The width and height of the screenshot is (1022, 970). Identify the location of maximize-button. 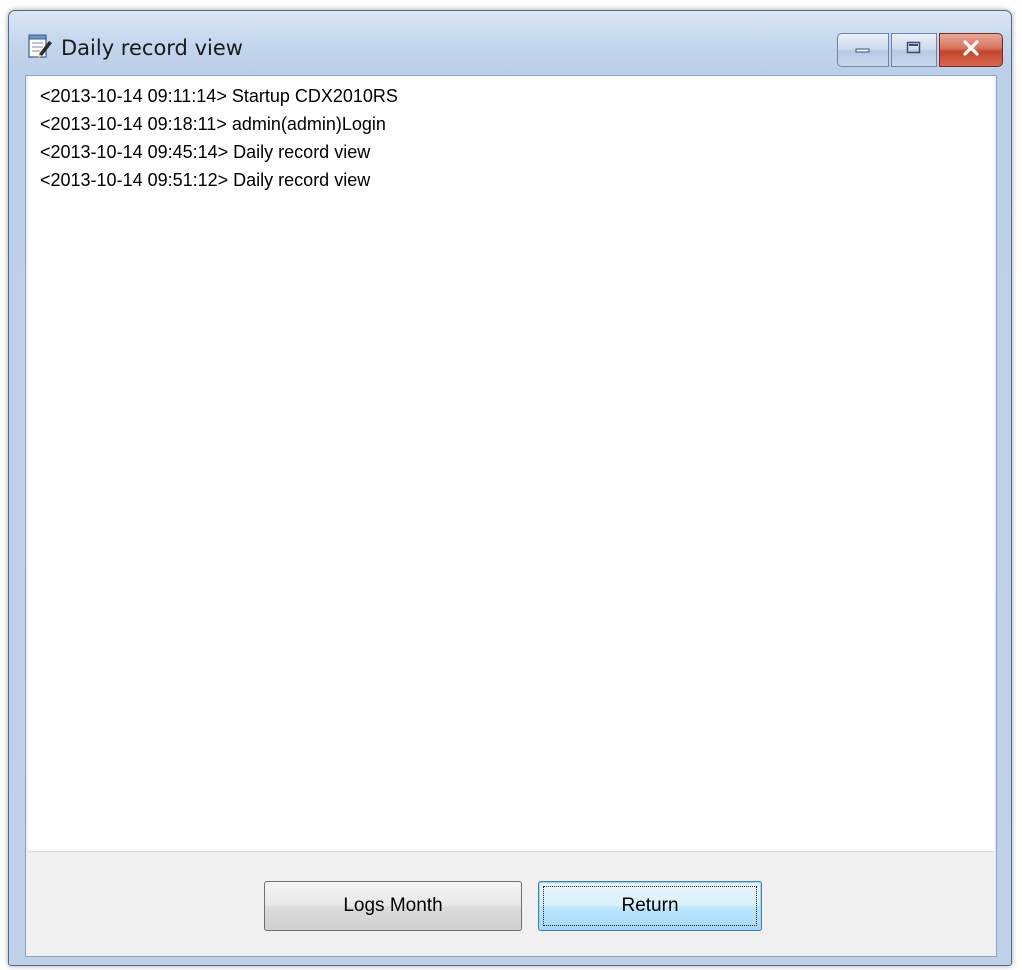
(914, 50).